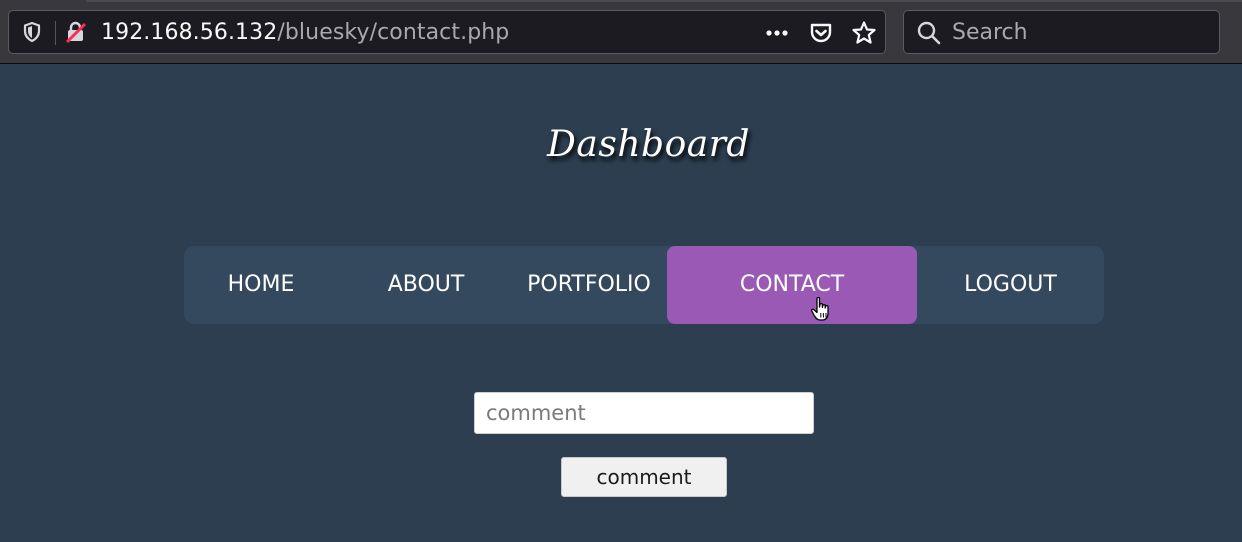 The height and width of the screenshot is (542, 1242). I want to click on nav-item-logout: LOGOUT, so click(1010, 285).